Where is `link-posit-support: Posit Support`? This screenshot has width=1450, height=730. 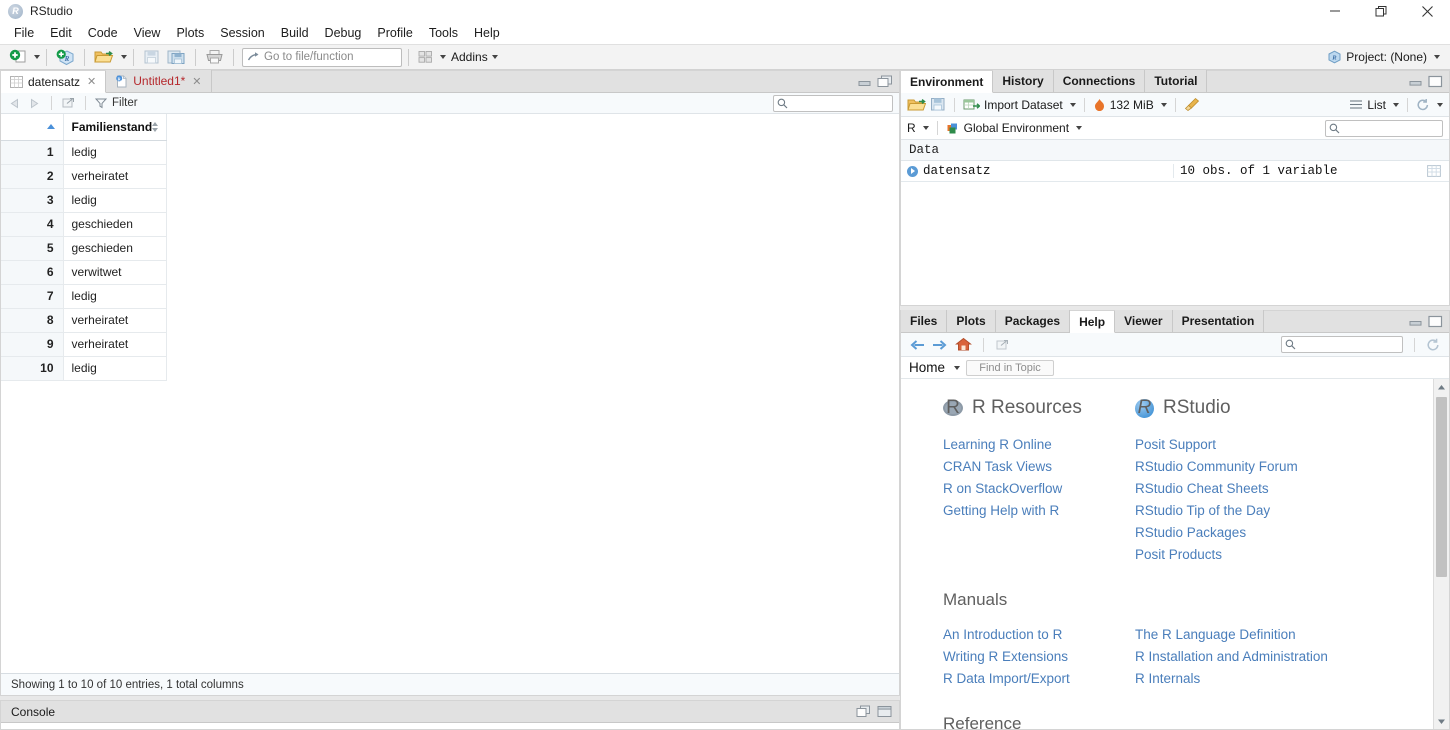 link-posit-support: Posit Support is located at coordinates (1265, 445).